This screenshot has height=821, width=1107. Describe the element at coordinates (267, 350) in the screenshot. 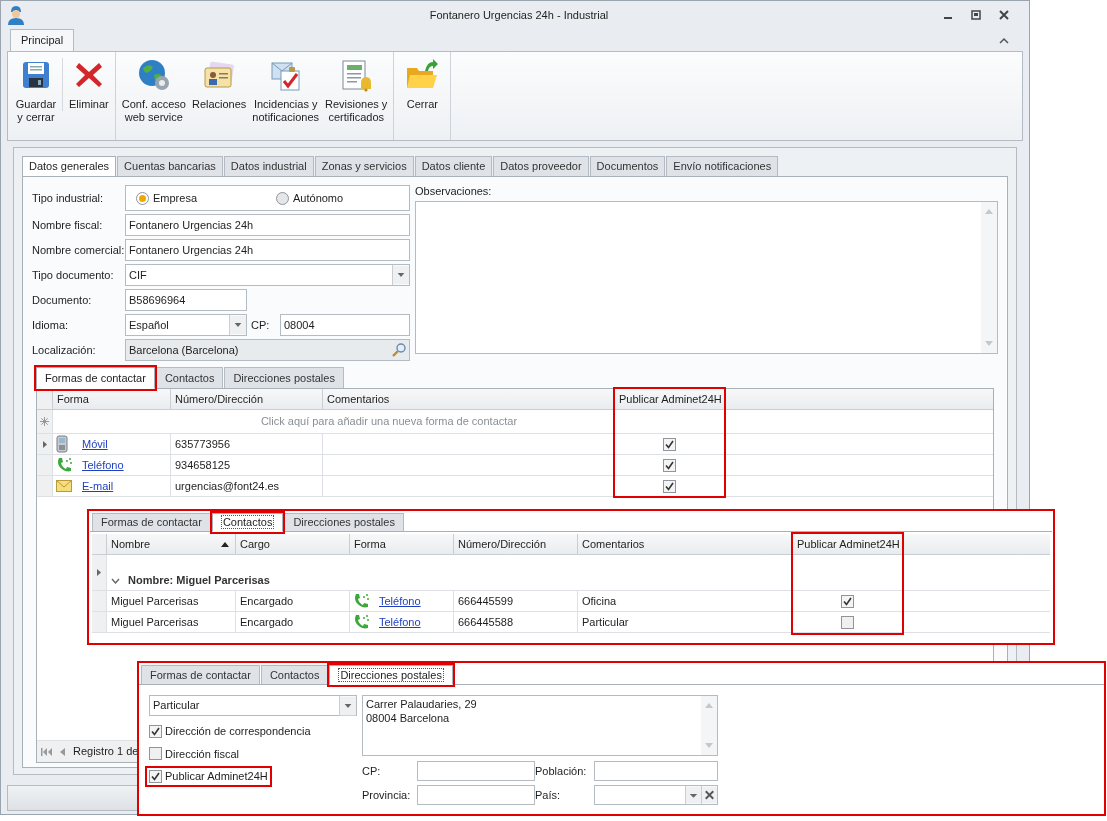

I see `lookup-field: Barcelona (Barcelona)` at that location.